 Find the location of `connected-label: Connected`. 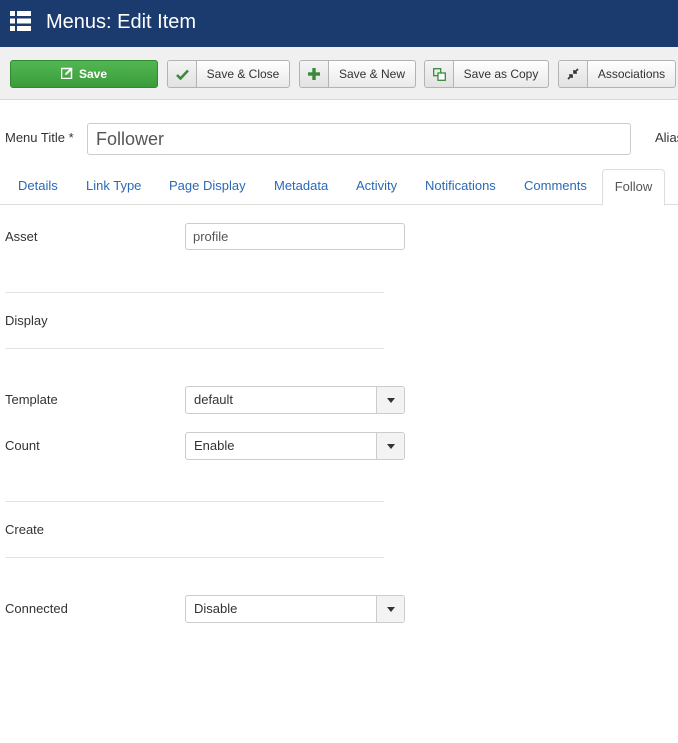

connected-label: Connected is located at coordinates (36, 608).